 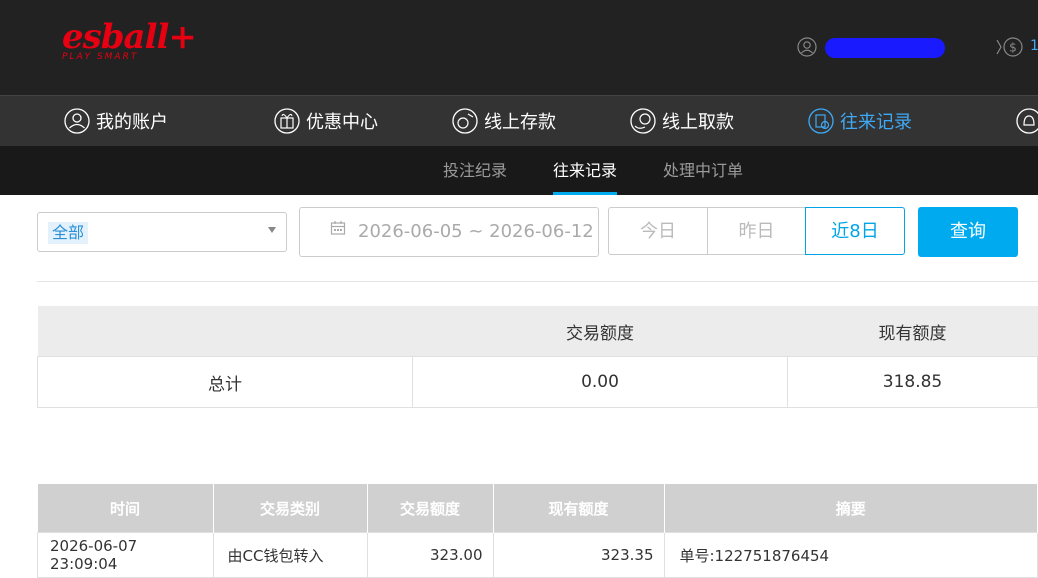 What do you see at coordinates (756, 231) in the screenshot?
I see `yesterday-button: 昨日` at bounding box center [756, 231].